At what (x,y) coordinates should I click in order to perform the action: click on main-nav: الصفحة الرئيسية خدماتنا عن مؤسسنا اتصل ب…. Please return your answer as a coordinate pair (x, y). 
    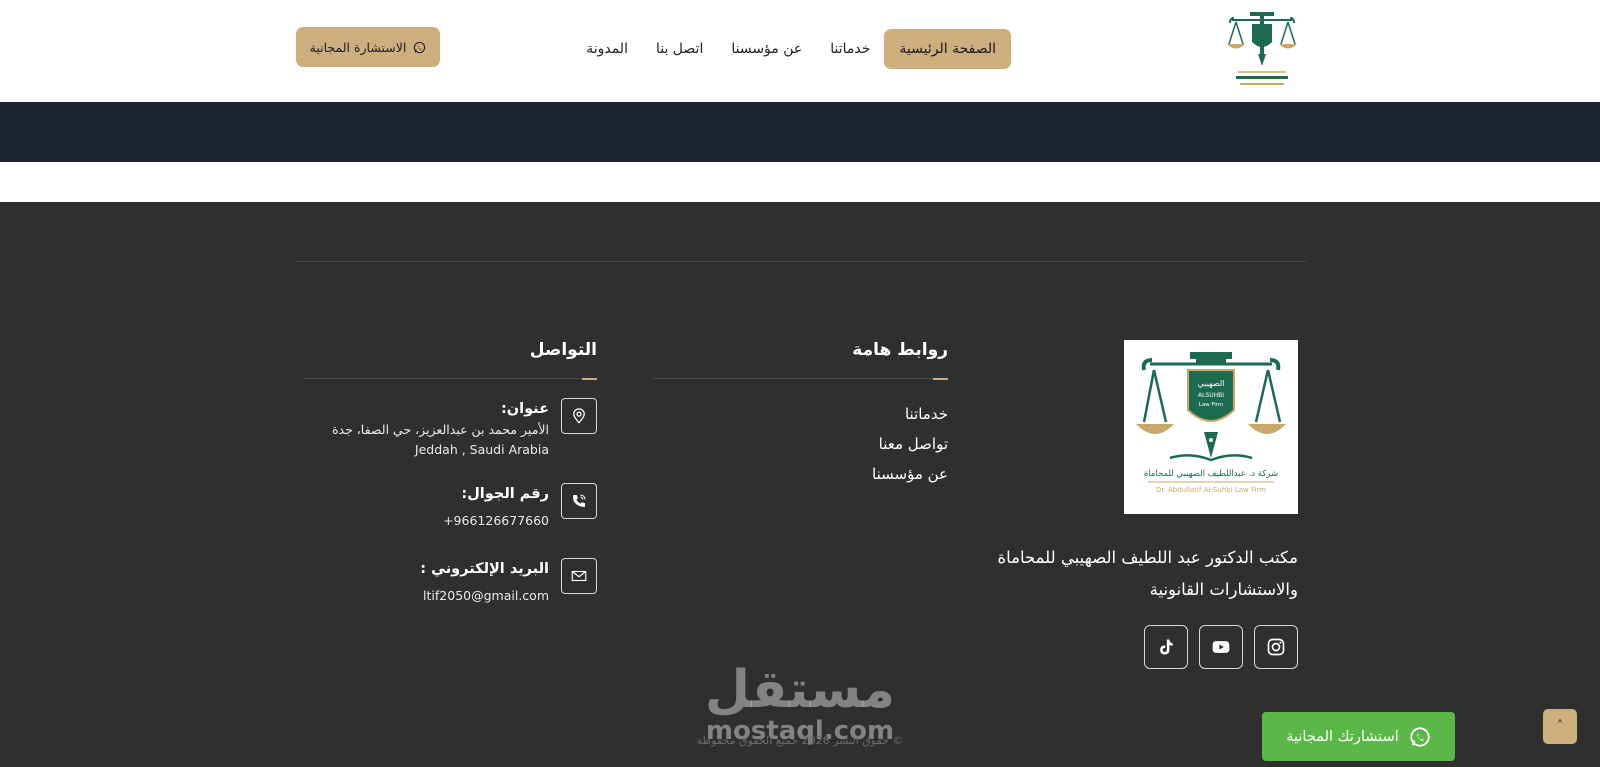
    Looking at the image, I should click on (791, 49).